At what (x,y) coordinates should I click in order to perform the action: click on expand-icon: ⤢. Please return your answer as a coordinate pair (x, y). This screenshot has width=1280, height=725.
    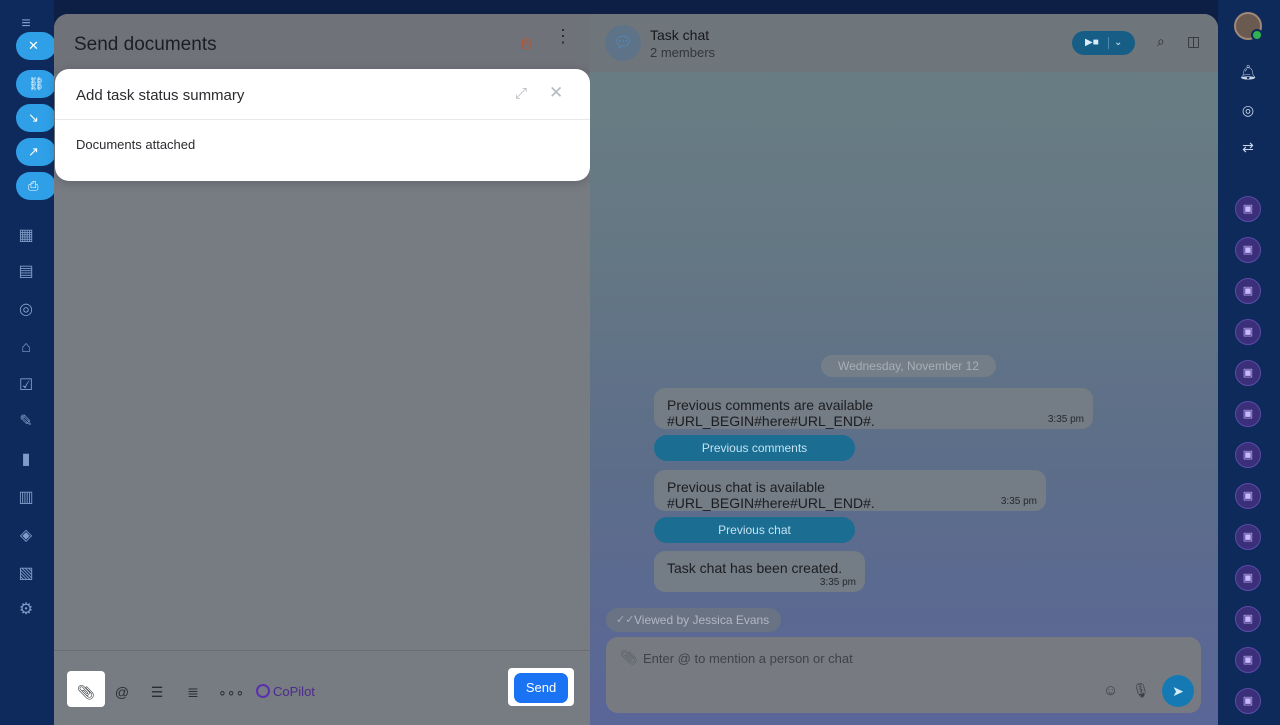
    Looking at the image, I should click on (521, 93).